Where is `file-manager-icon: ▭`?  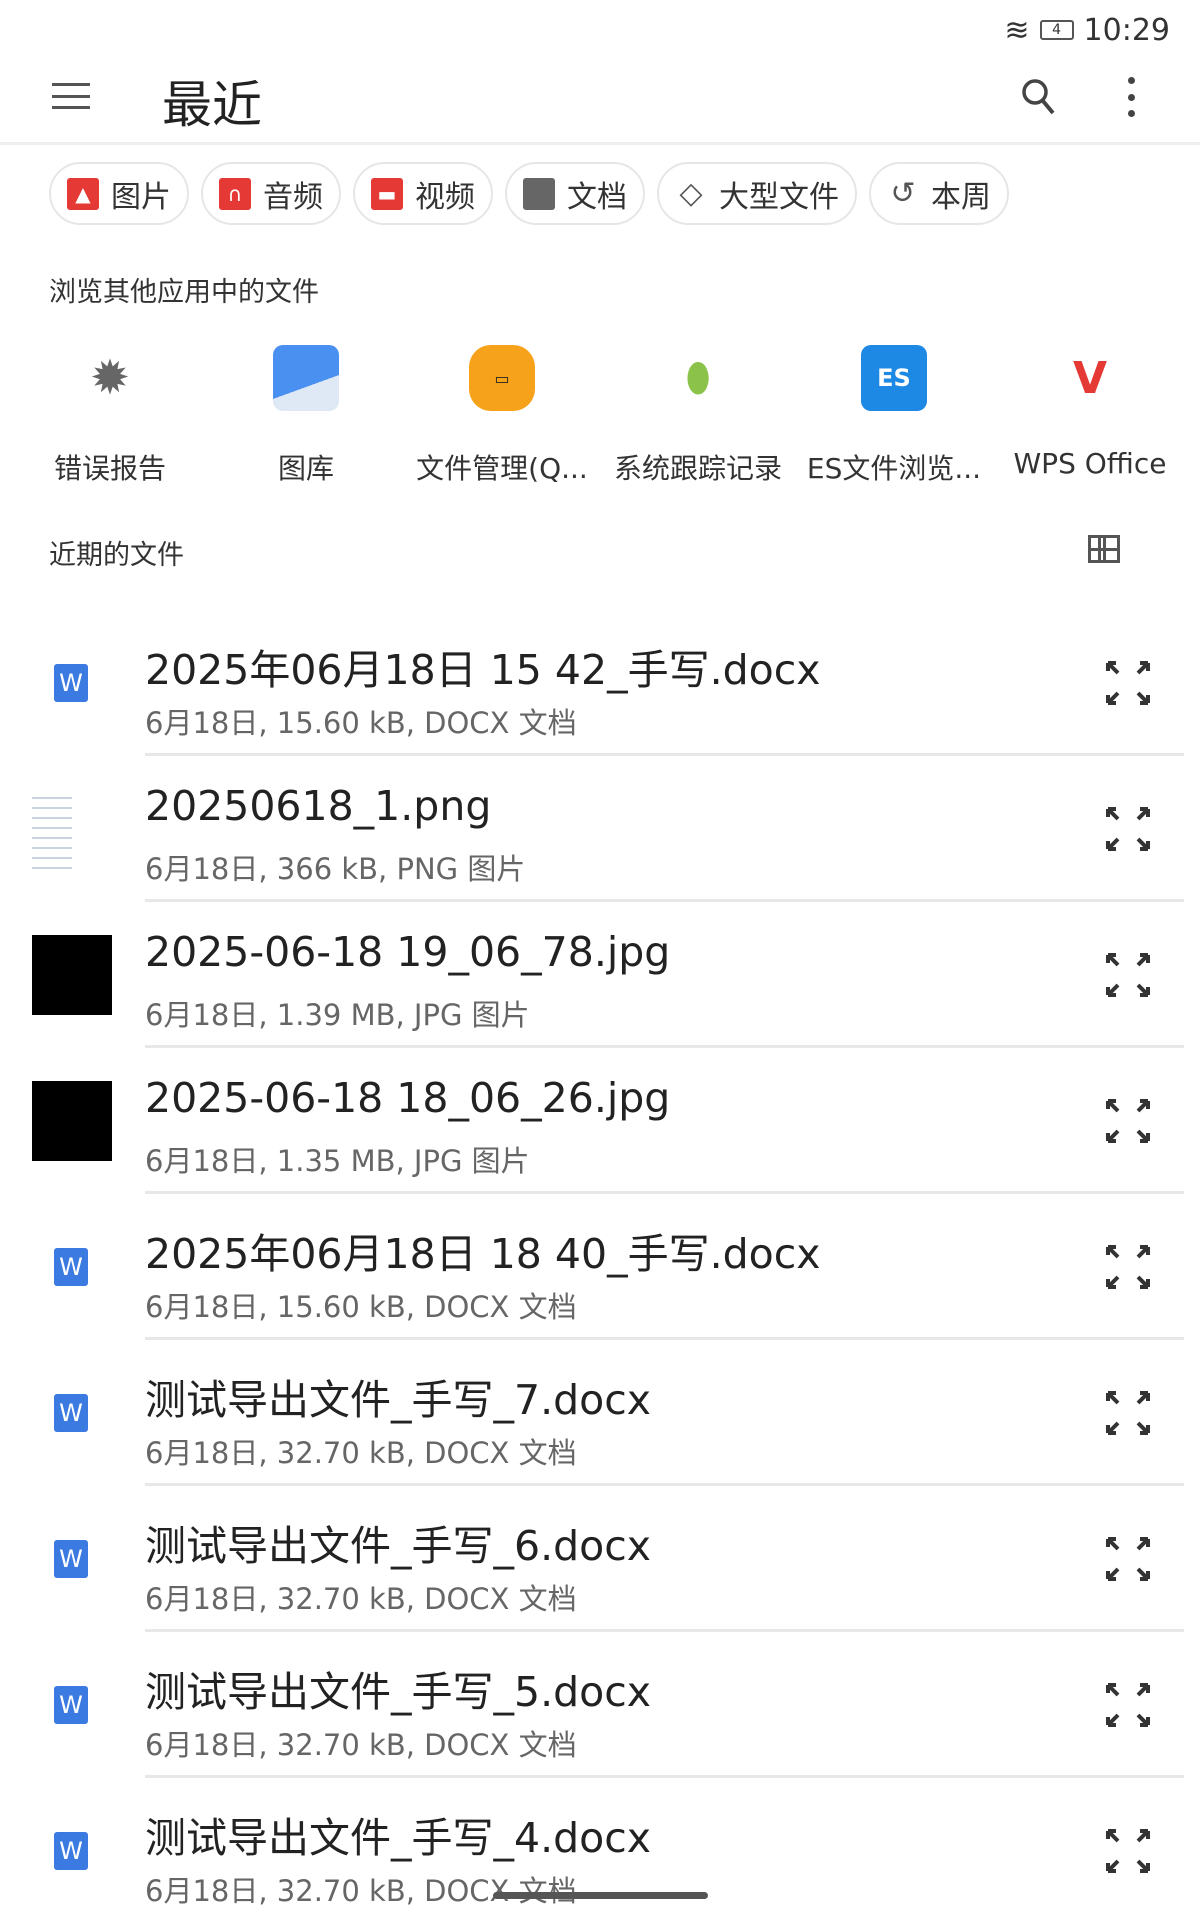 file-manager-icon: ▭ is located at coordinates (502, 378).